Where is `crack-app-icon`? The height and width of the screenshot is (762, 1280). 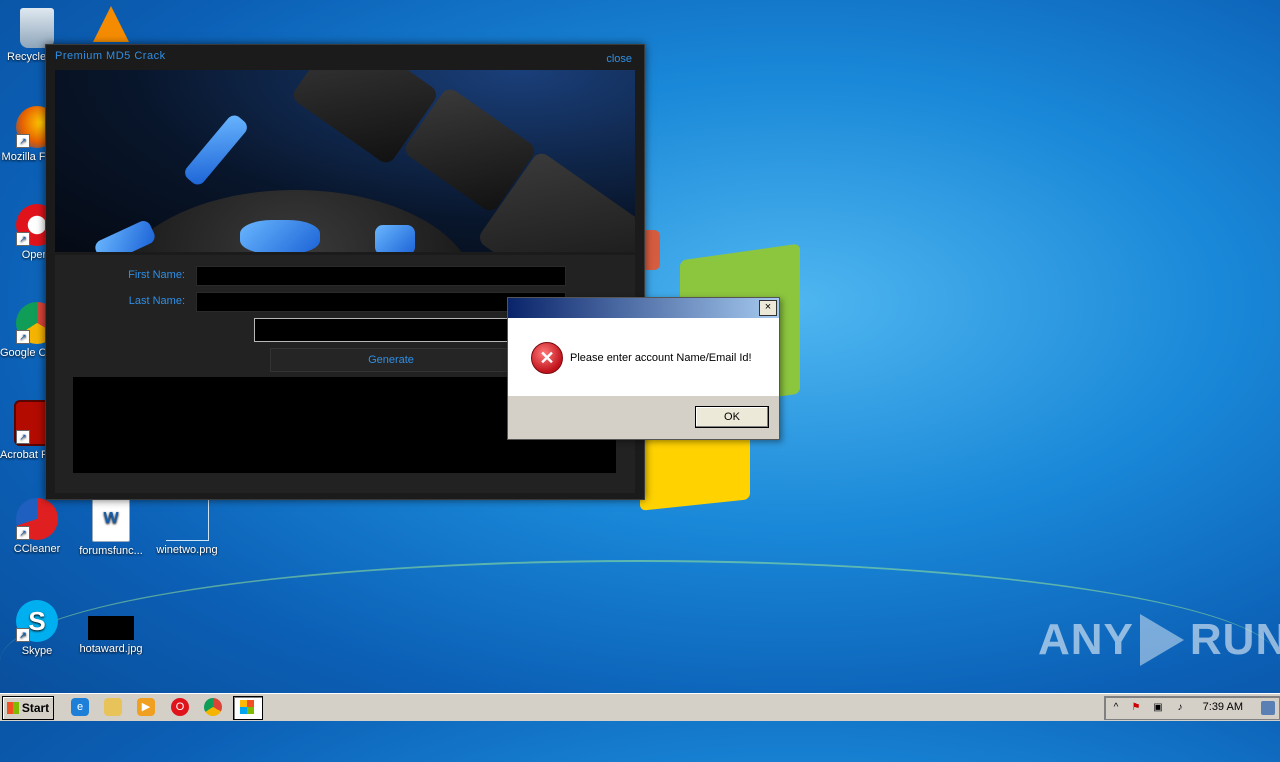 crack-app-icon is located at coordinates (247, 707).